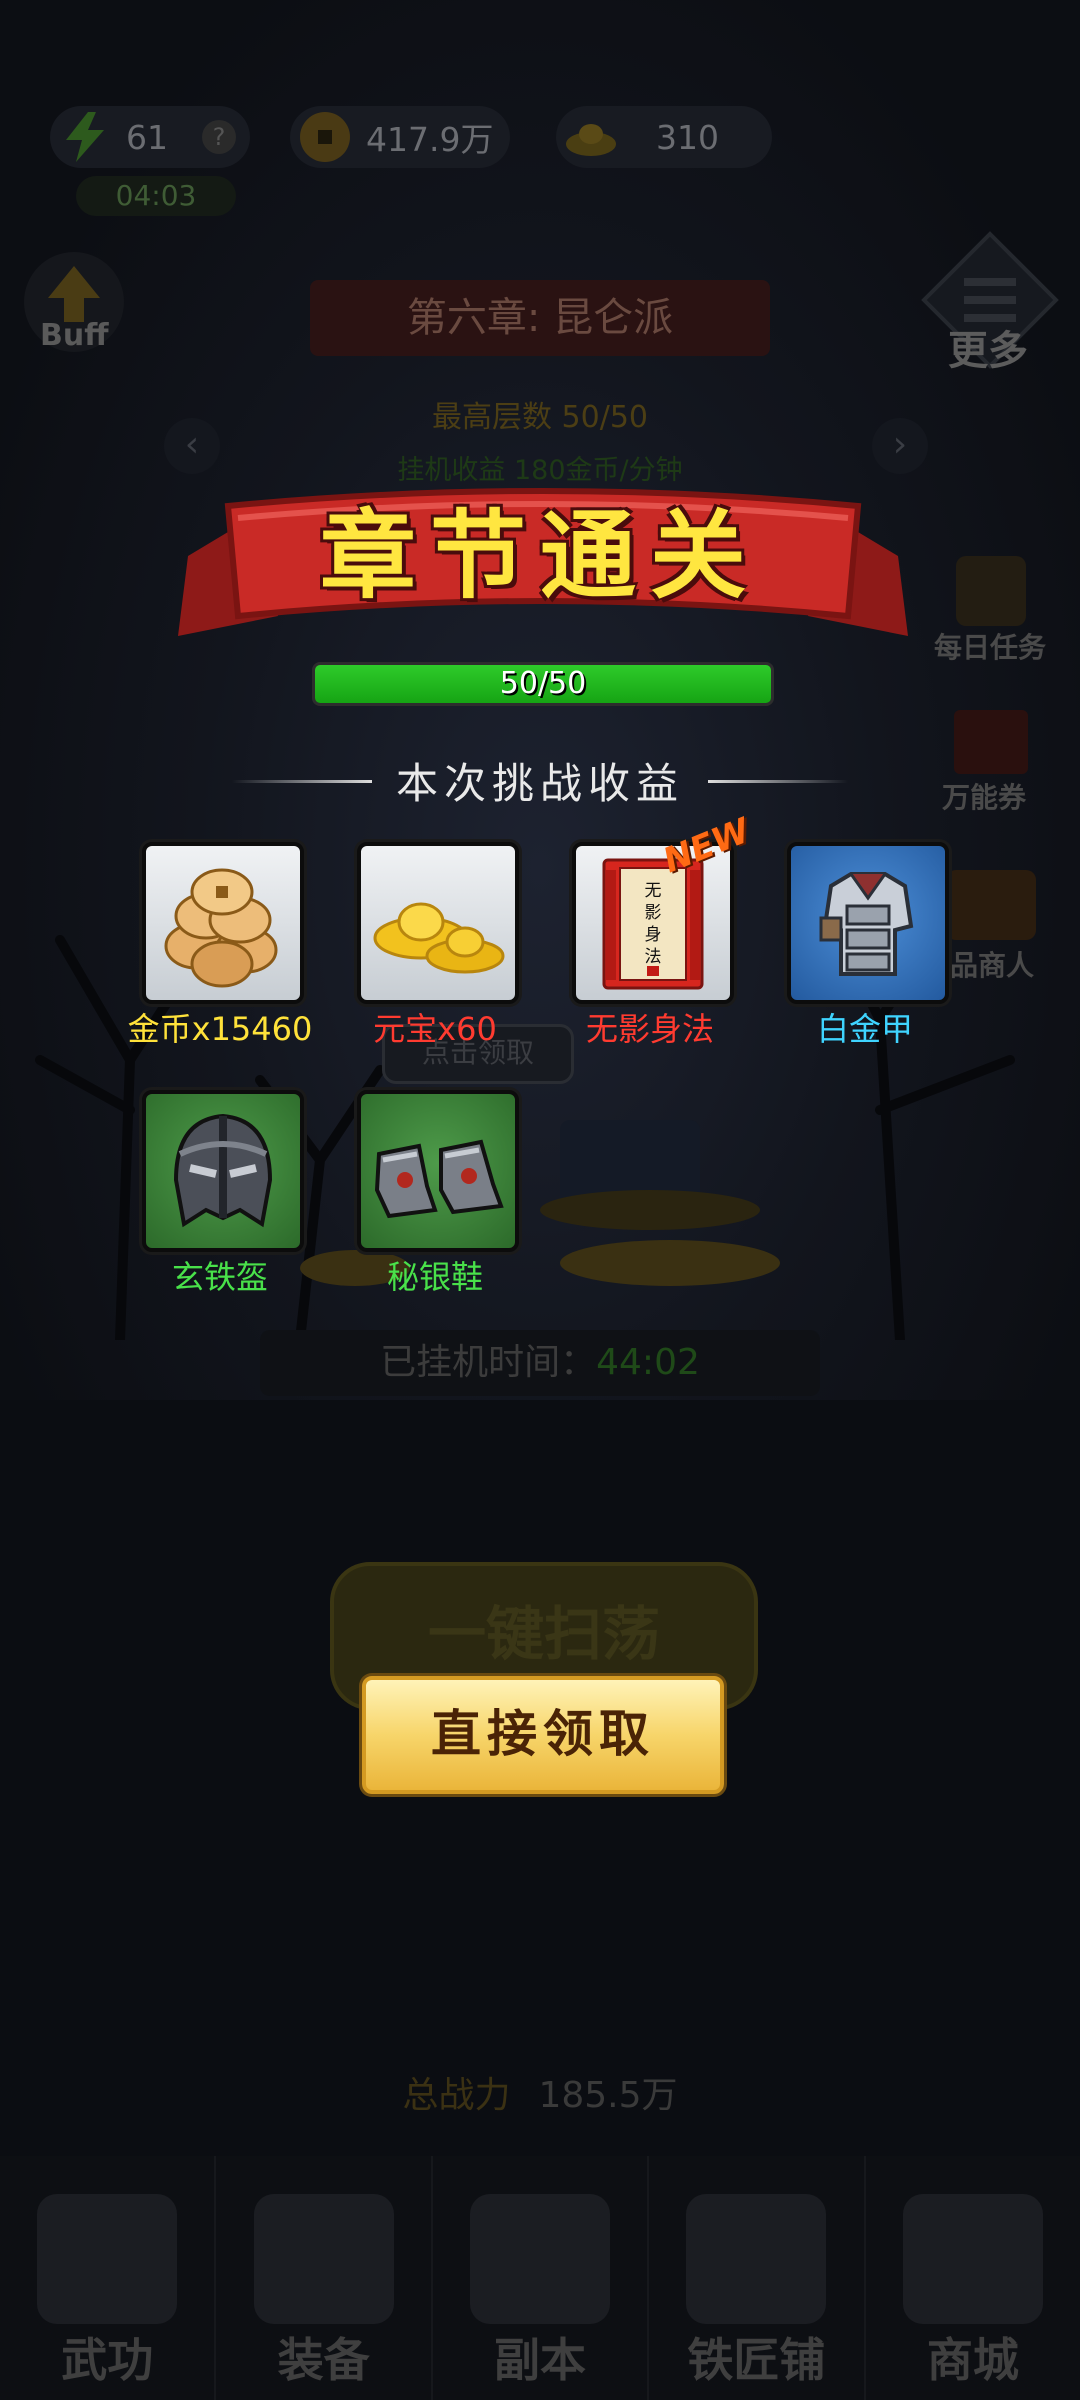 Image resolution: width=1080 pixels, height=2400 pixels. Describe the element at coordinates (488, 1362) in the screenshot. I see `idle-time-label: 已挂机时间：` at that location.